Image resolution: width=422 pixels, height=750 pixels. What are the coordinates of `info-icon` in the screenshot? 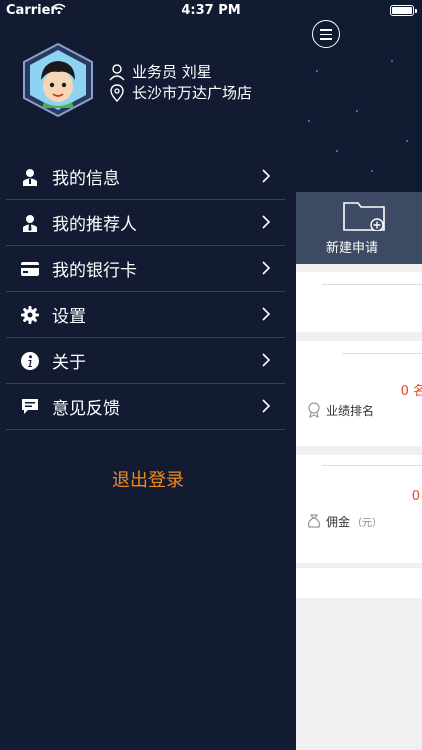 It's located at (30, 361).